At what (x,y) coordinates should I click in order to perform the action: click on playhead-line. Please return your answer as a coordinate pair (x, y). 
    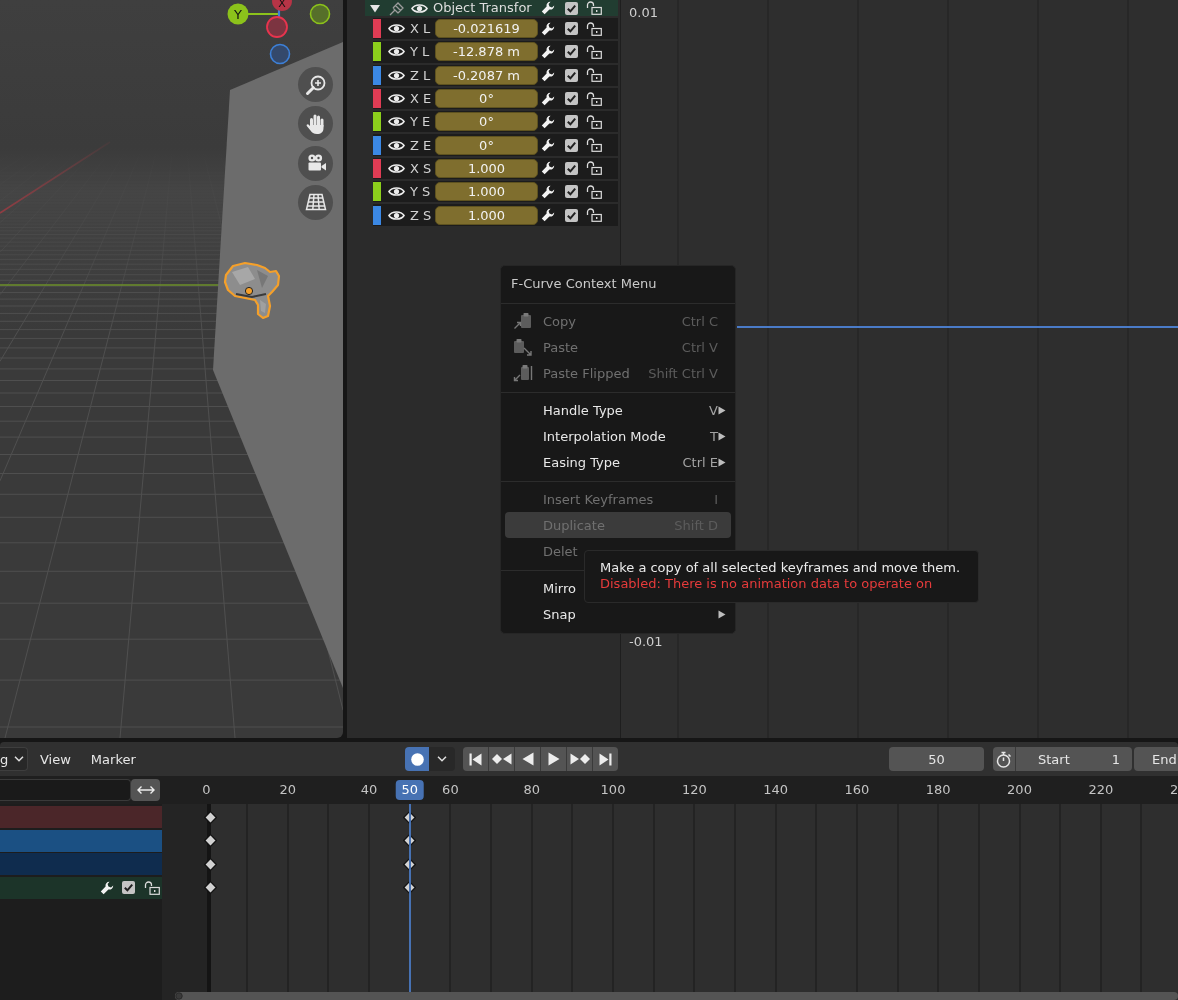
    Looking at the image, I should click on (409, 898).